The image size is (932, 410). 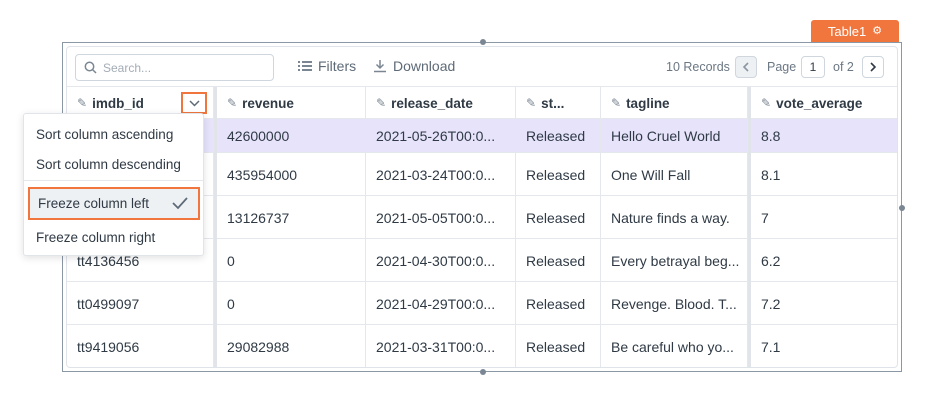 I want to click on table-cell: 42600000, so click(x=291, y=136).